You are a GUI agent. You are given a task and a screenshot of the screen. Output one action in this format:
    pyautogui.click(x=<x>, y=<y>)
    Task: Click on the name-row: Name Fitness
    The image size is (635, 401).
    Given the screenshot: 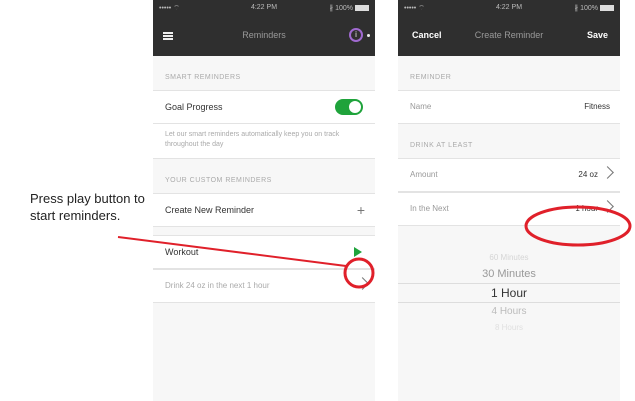 What is the action you would take?
    pyautogui.click(x=509, y=107)
    